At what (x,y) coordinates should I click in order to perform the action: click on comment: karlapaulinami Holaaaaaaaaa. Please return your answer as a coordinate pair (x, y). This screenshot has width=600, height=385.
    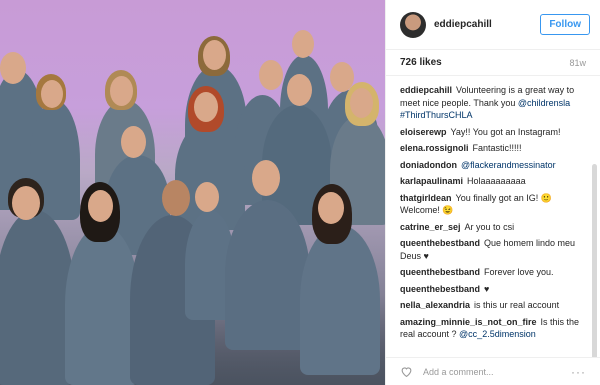
    Looking at the image, I should click on (493, 181).